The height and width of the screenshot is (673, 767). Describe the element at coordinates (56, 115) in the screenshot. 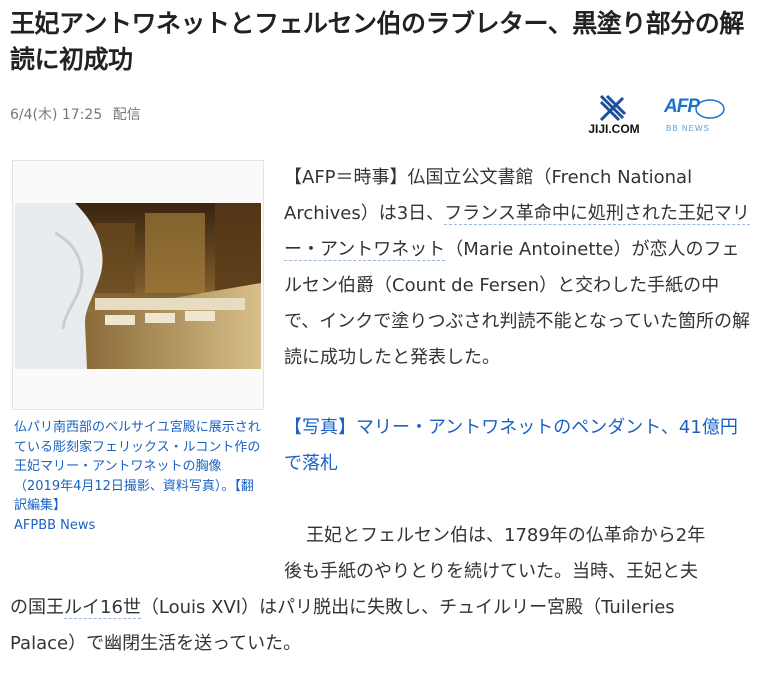

I see `publish-date: 6/4(木) 17:25` at that location.